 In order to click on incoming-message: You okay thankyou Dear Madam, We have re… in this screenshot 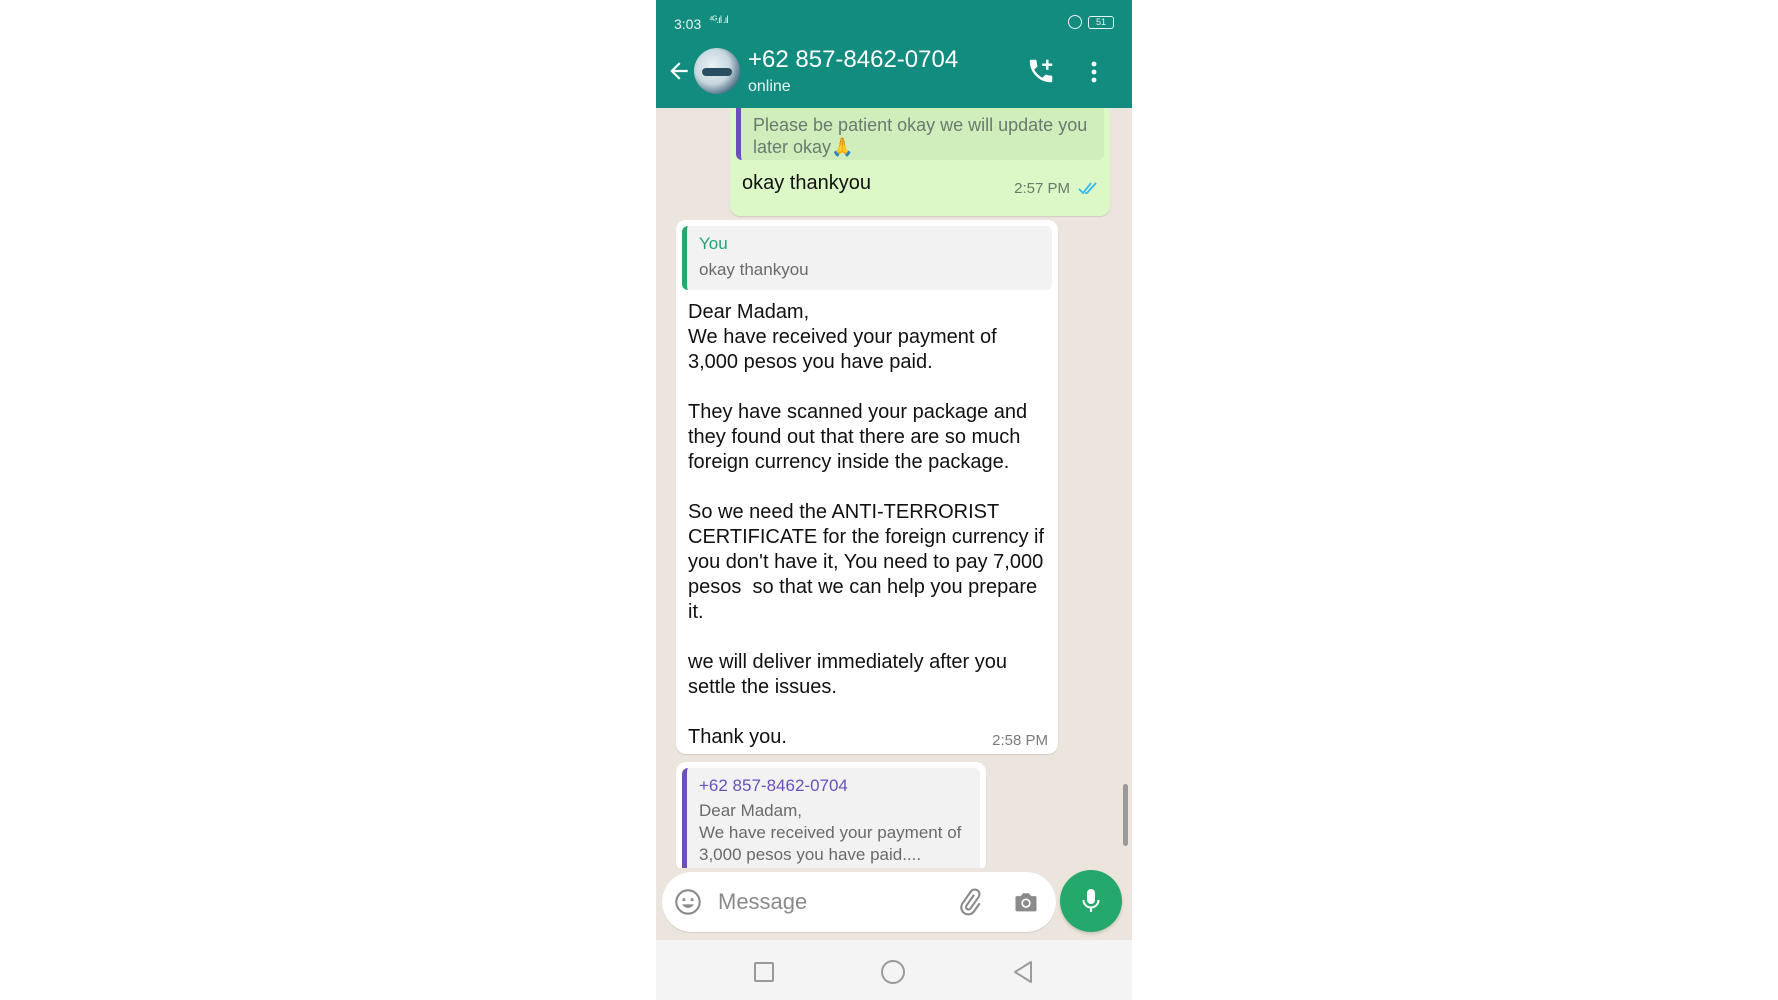, I will do `click(867, 487)`.